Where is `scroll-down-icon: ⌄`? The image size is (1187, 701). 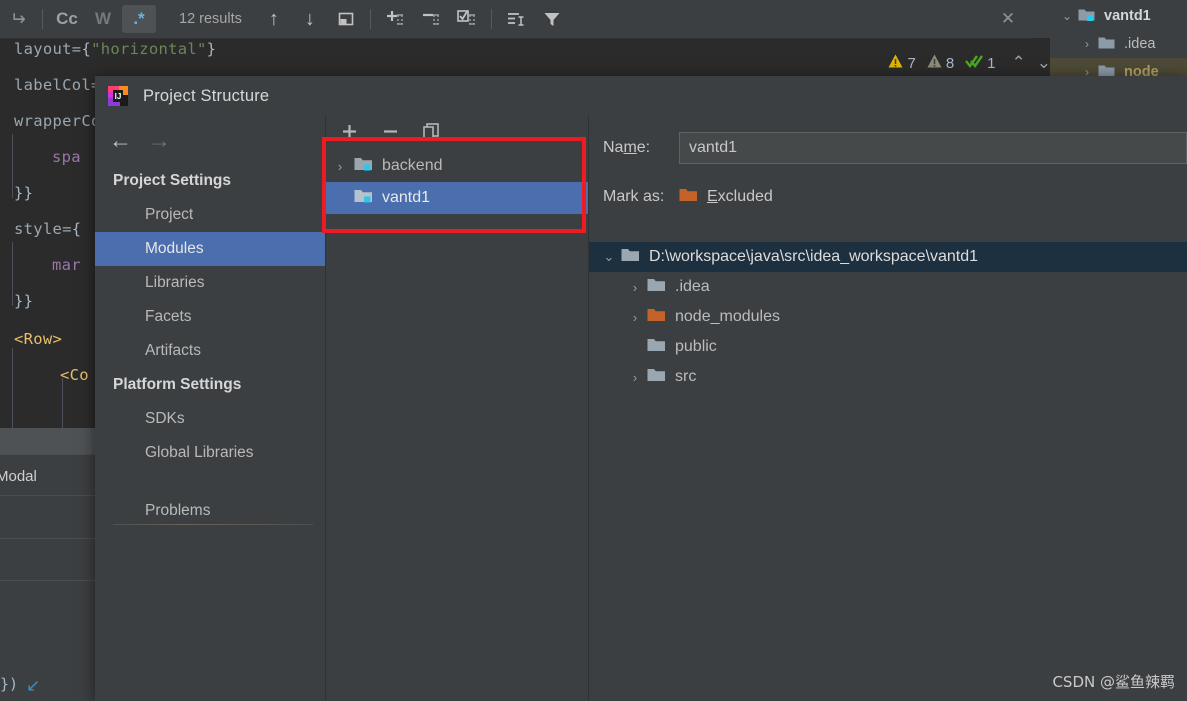 scroll-down-icon: ⌄ is located at coordinates (1044, 63).